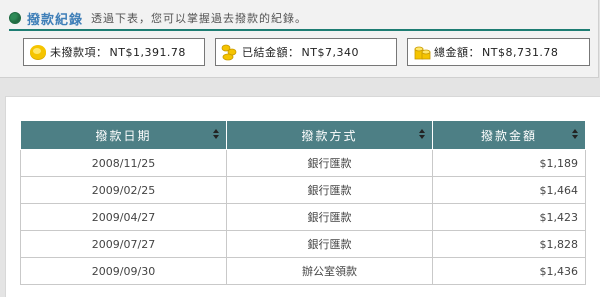 The image size is (600, 297). I want to click on table-row: 2009/07/27 銀行匯款 $1,828, so click(303, 244).